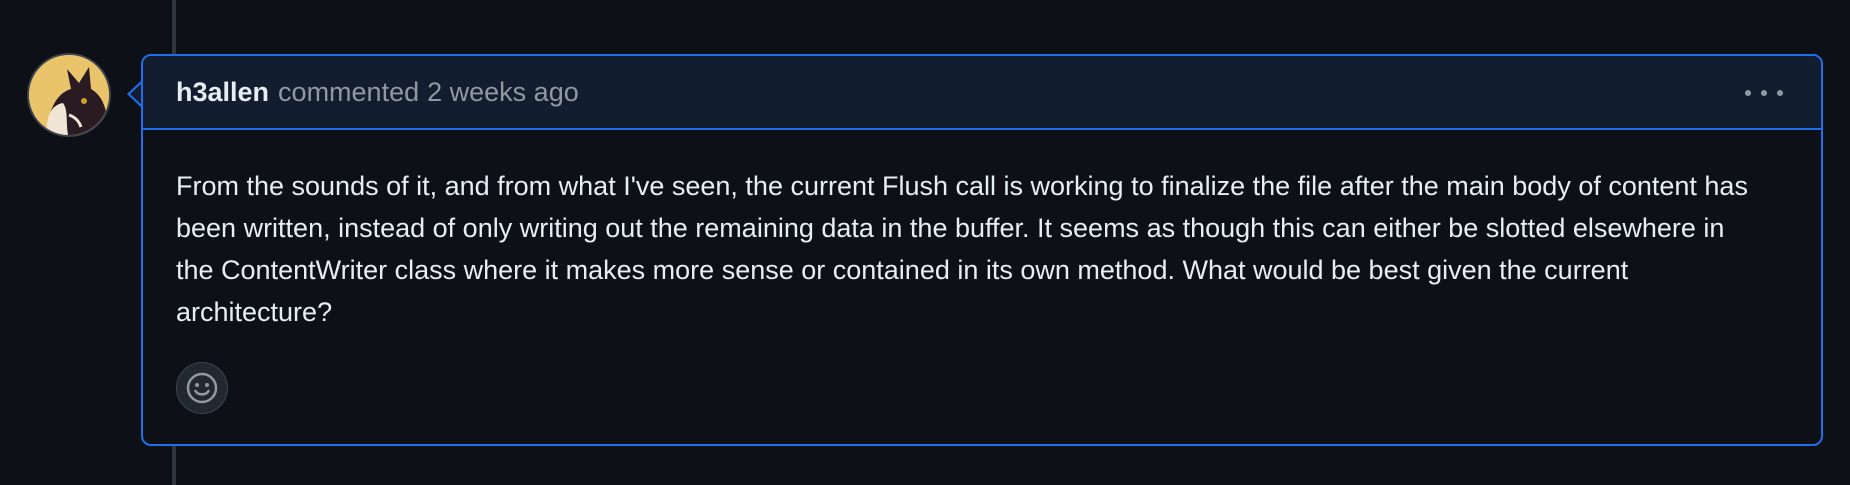  I want to click on avatar, so click(69, 95).